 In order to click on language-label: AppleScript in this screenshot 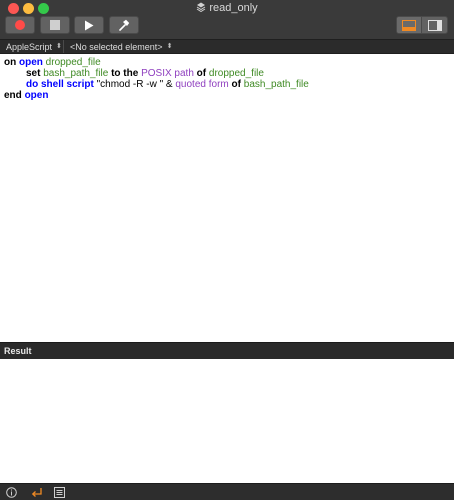, I will do `click(29, 46)`.